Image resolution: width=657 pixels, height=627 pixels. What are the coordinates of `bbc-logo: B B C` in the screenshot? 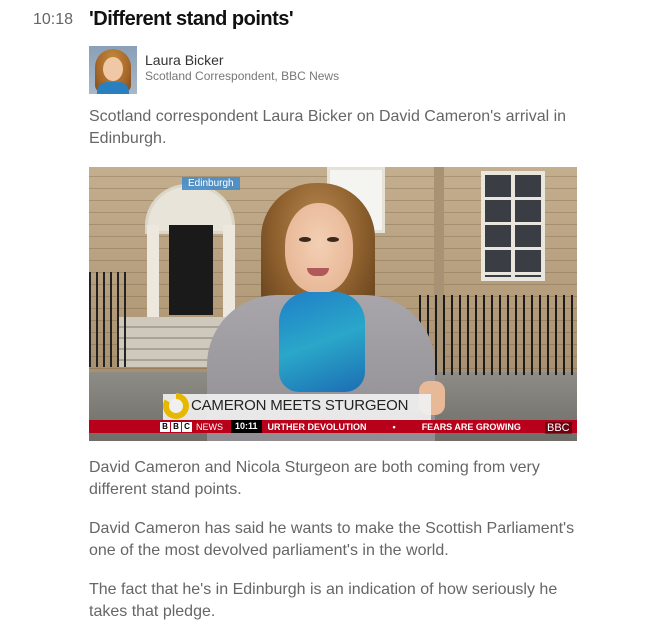 It's located at (176, 426).